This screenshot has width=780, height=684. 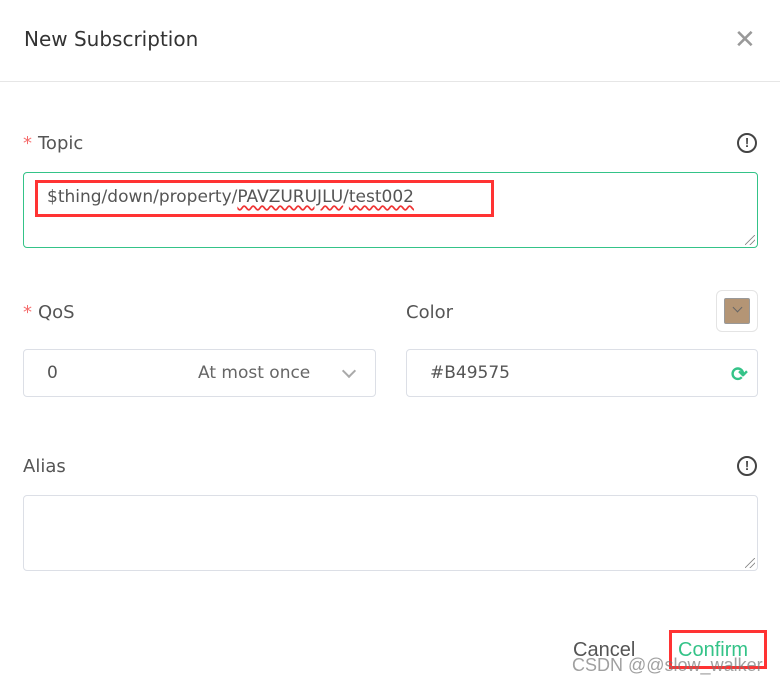 What do you see at coordinates (470, 373) in the screenshot?
I see `color-value: #B49575` at bounding box center [470, 373].